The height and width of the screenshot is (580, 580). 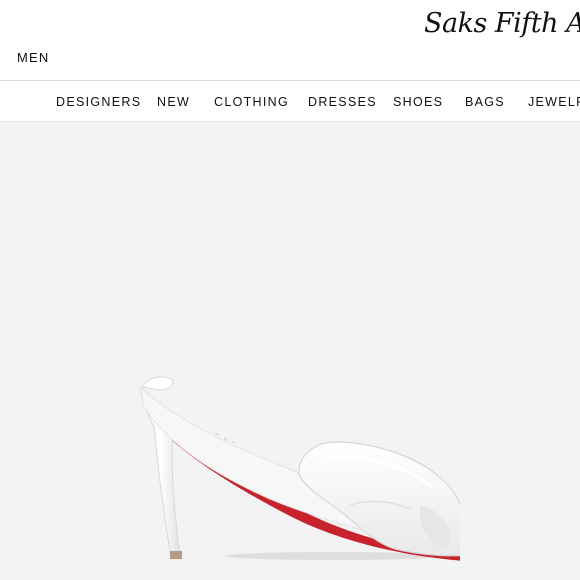 What do you see at coordinates (251, 102) in the screenshot?
I see `nav-item-clothing: CLOTHING` at bounding box center [251, 102].